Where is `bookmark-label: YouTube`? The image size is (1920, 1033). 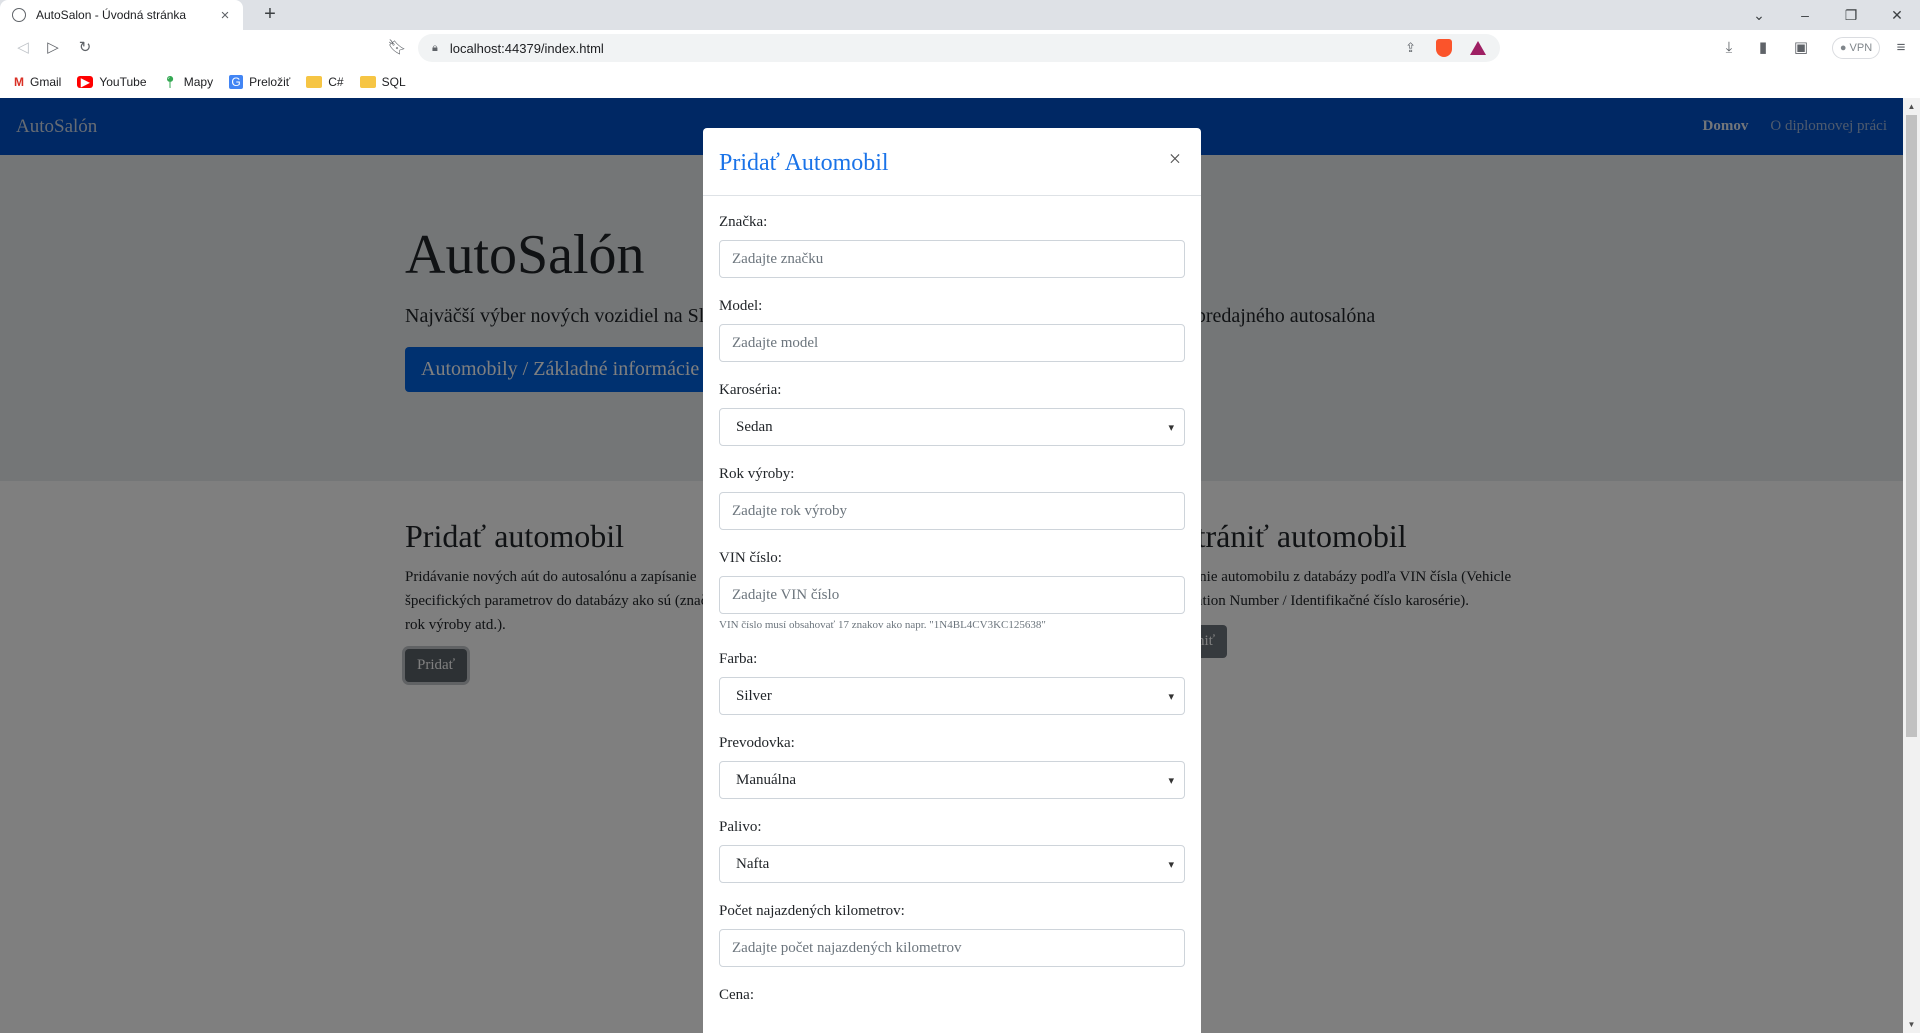 bookmark-label: YouTube is located at coordinates (123, 82).